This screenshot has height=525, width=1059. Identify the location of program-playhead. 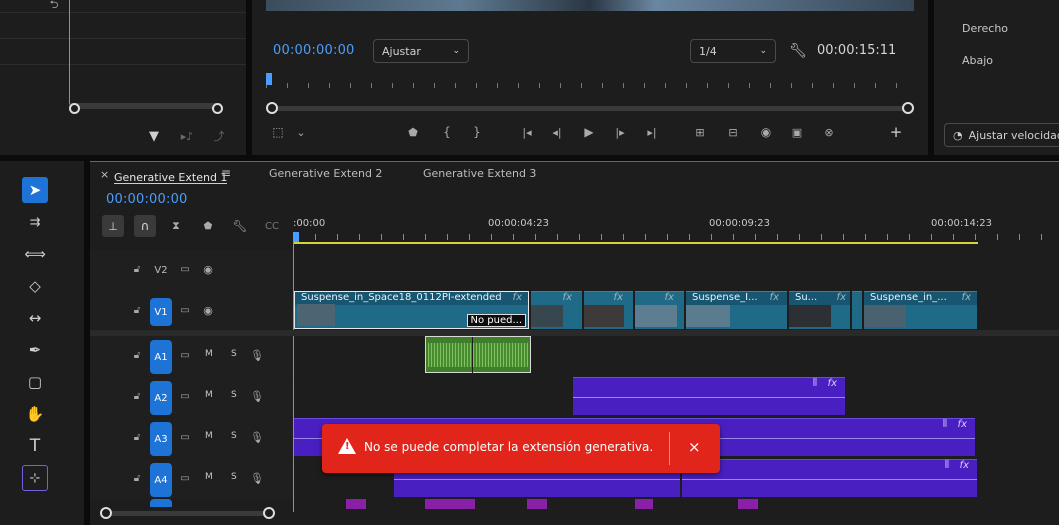
(269, 79).